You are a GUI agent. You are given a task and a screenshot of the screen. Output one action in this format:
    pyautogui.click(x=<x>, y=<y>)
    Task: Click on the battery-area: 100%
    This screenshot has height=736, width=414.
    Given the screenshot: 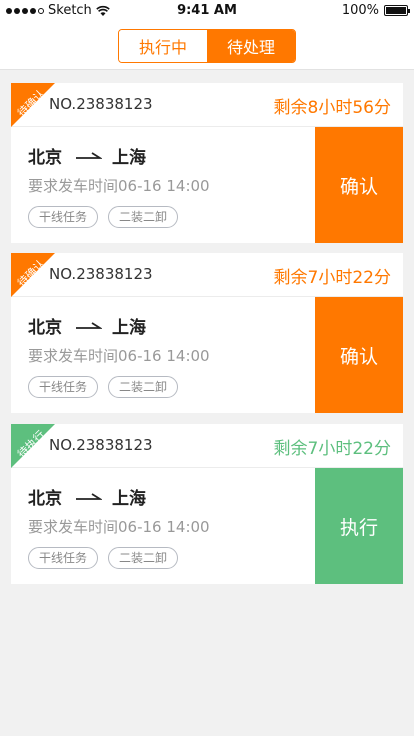 What is the action you would take?
    pyautogui.click(x=375, y=10)
    